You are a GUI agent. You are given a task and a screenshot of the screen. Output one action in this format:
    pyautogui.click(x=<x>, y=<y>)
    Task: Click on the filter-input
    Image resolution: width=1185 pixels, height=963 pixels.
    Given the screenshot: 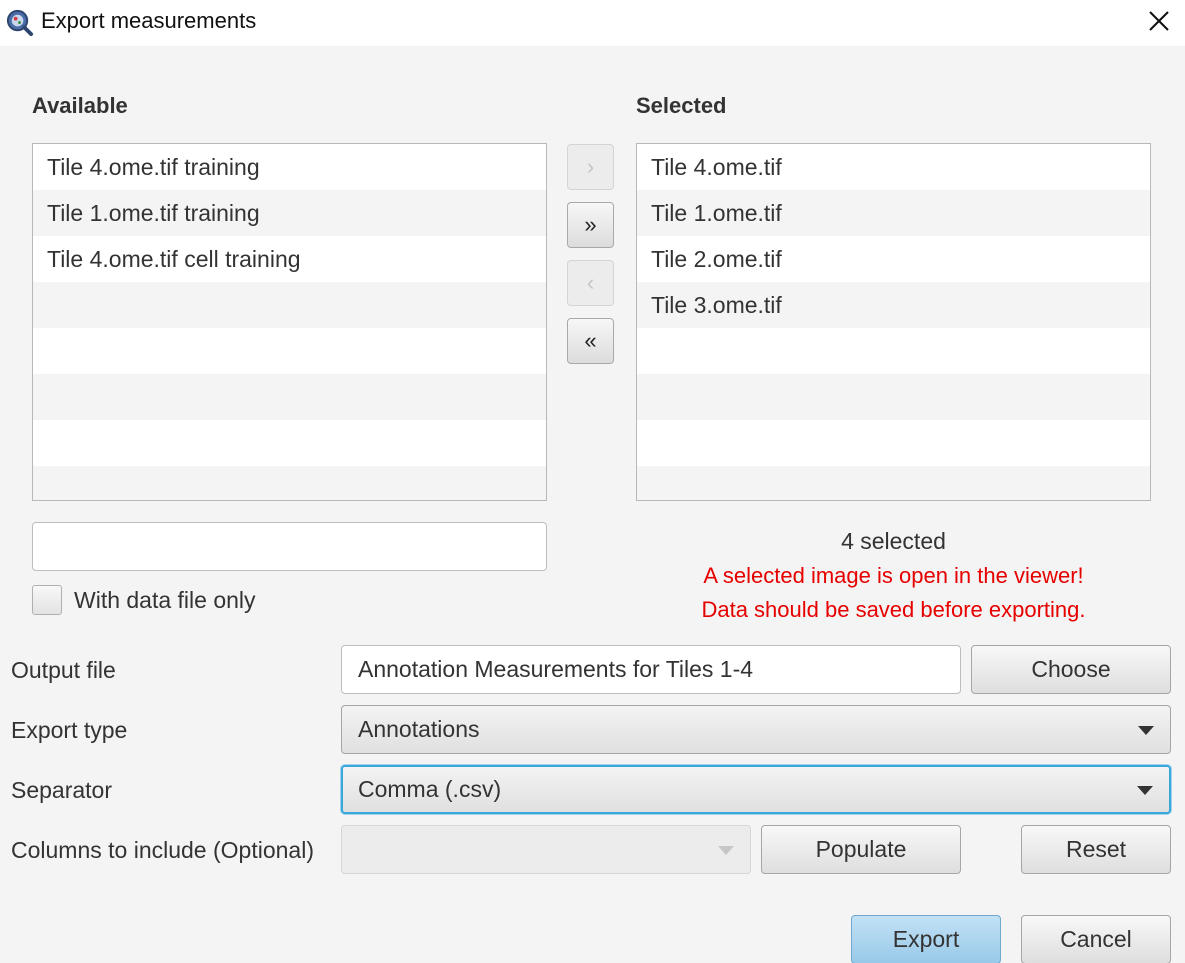 What is the action you would take?
    pyautogui.click(x=289, y=546)
    